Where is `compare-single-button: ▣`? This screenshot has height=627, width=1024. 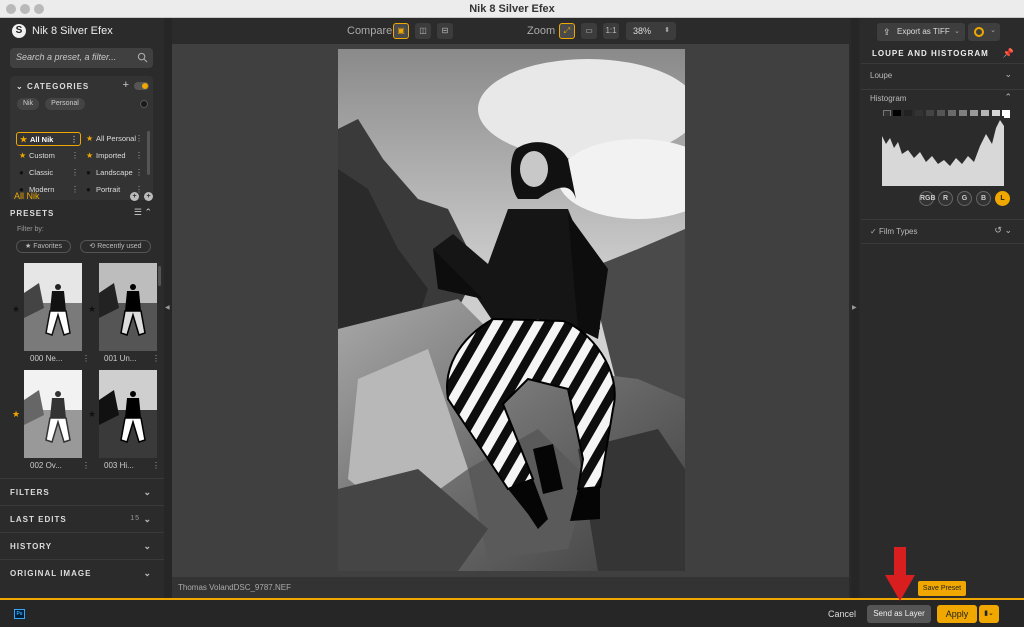
compare-single-button: ▣ is located at coordinates (401, 31).